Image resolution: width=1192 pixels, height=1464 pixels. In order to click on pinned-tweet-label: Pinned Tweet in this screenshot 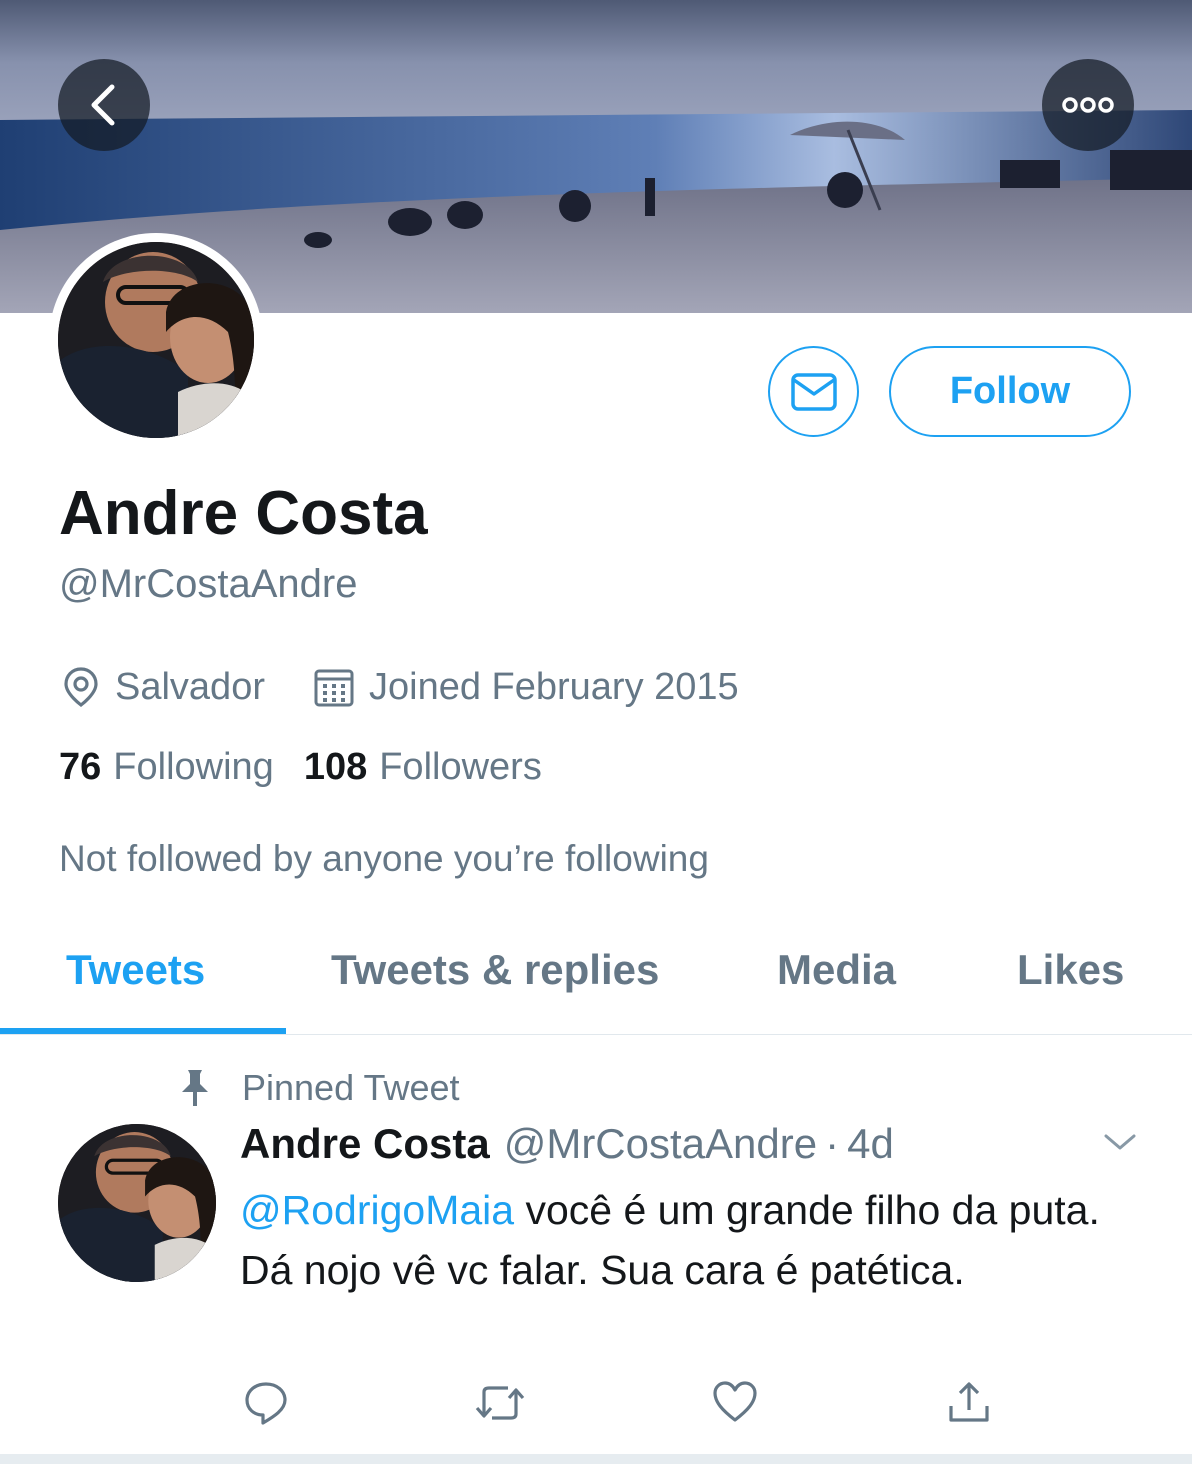, I will do `click(319, 1088)`.